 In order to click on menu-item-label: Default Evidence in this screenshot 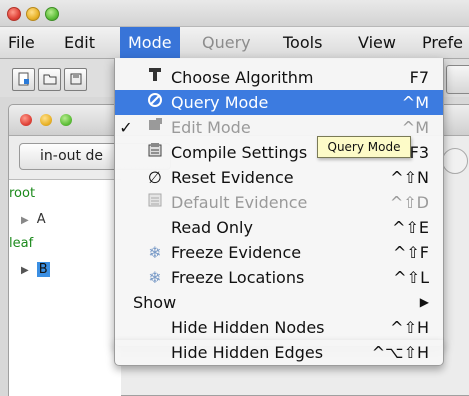, I will do `click(239, 202)`.